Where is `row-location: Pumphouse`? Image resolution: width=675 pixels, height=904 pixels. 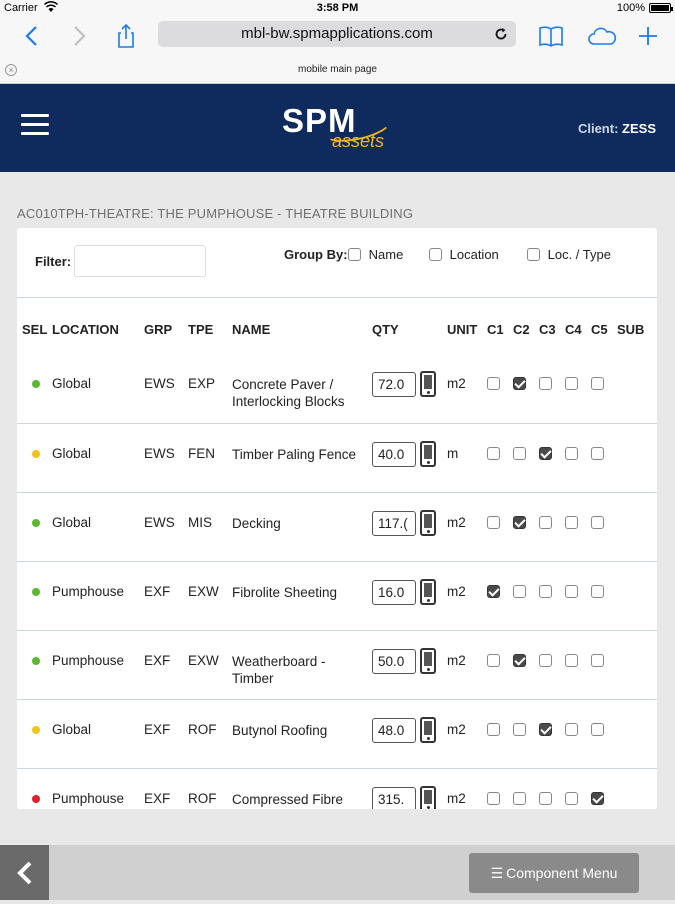
row-location: Pumphouse is located at coordinates (98, 665).